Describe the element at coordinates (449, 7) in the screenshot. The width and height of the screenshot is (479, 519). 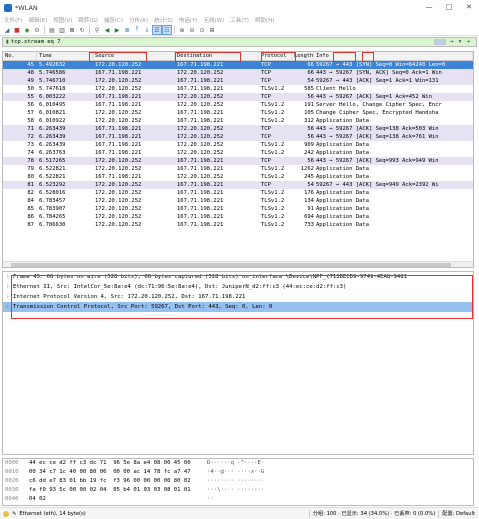
I see `maximize-button: □` at that location.